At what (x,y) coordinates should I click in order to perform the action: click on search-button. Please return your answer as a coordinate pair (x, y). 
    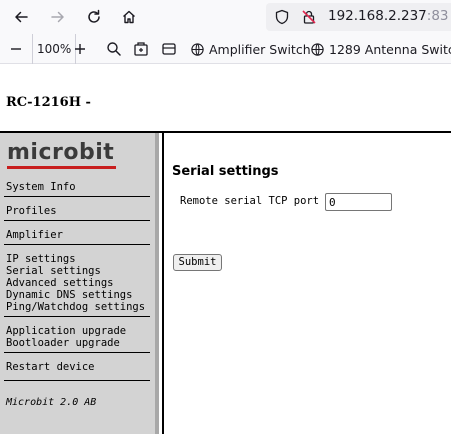
    Looking at the image, I should click on (116, 49).